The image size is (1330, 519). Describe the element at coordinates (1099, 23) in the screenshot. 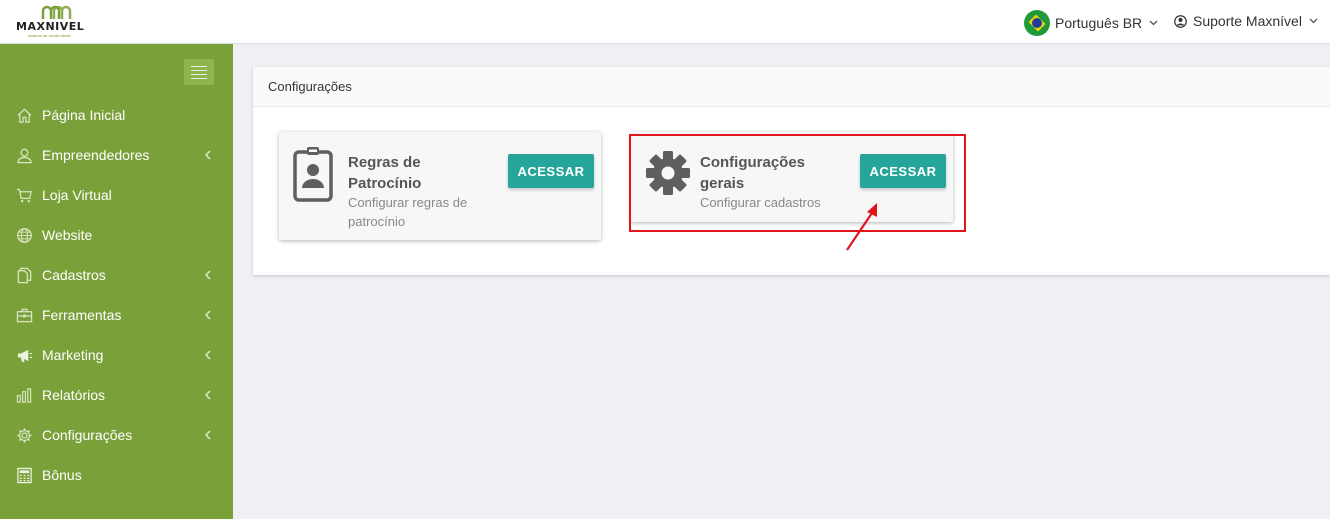

I see `language-label: Português BR` at that location.